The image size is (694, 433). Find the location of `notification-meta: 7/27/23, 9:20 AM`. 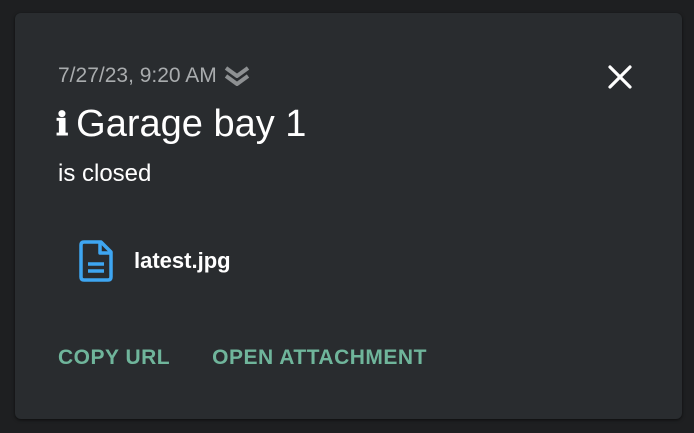

notification-meta: 7/27/23, 9:20 AM is located at coordinates (155, 76).